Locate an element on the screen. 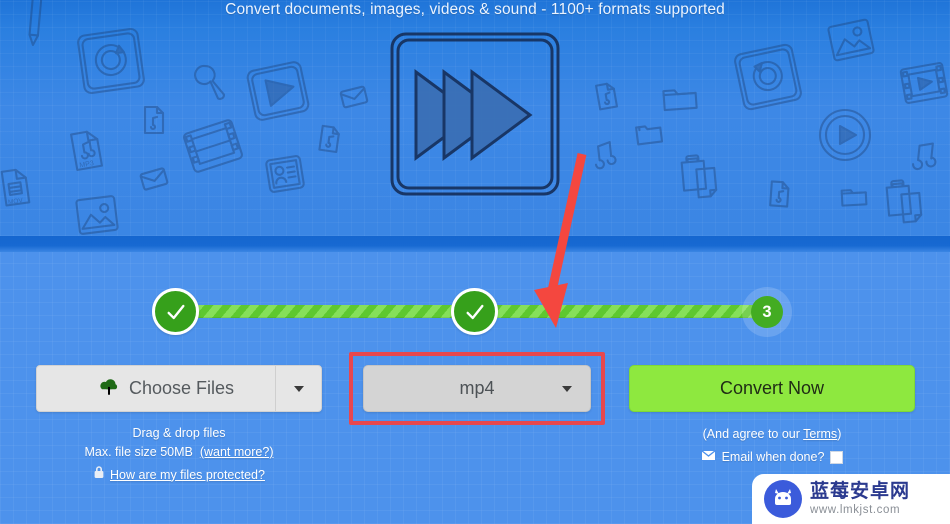 The width and height of the screenshot is (950, 524). fast-forward-hero-icon is located at coordinates (475, 118).